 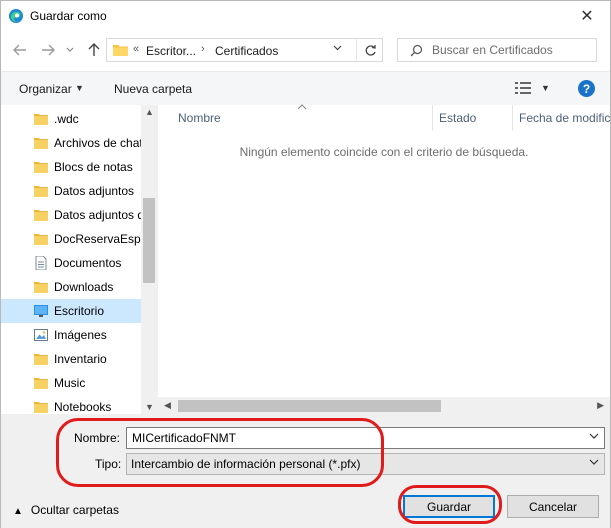 I want to click on file-name-combobox, so click(x=365, y=438).